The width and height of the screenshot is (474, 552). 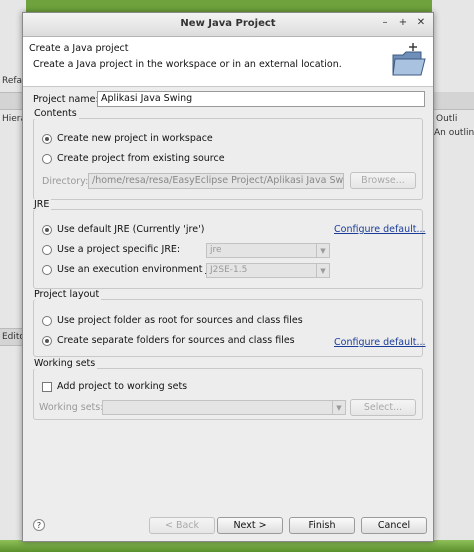 What do you see at coordinates (454, 133) in the screenshot?
I see `bg-label-outline-text: An outline` at bounding box center [454, 133].